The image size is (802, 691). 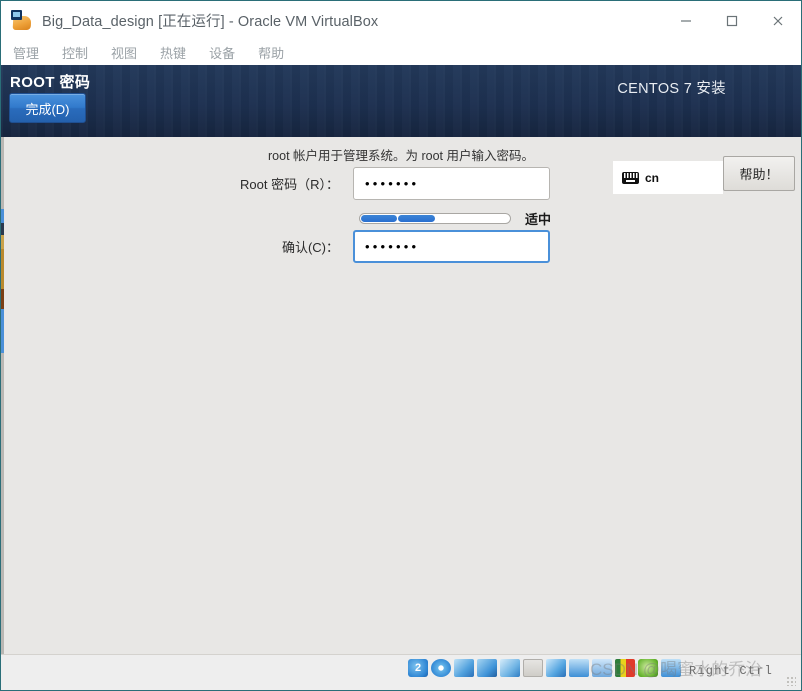 I want to click on floppy-disk-icon, so click(x=464, y=668).